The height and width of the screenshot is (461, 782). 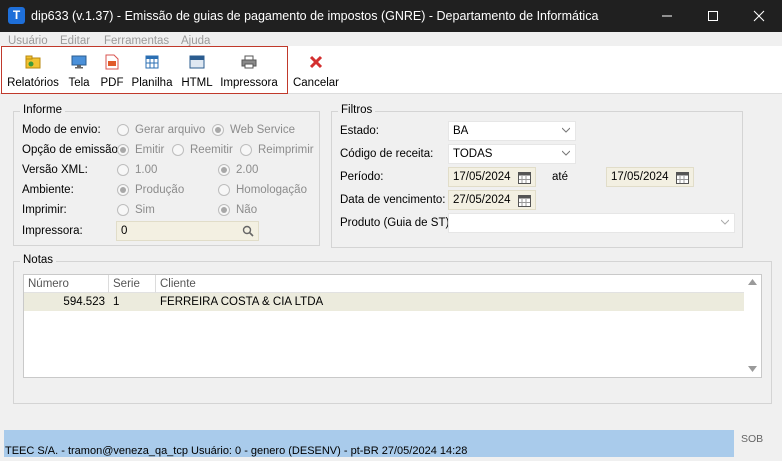 What do you see at coordinates (591, 223) in the screenshot?
I see `produto-combo` at bounding box center [591, 223].